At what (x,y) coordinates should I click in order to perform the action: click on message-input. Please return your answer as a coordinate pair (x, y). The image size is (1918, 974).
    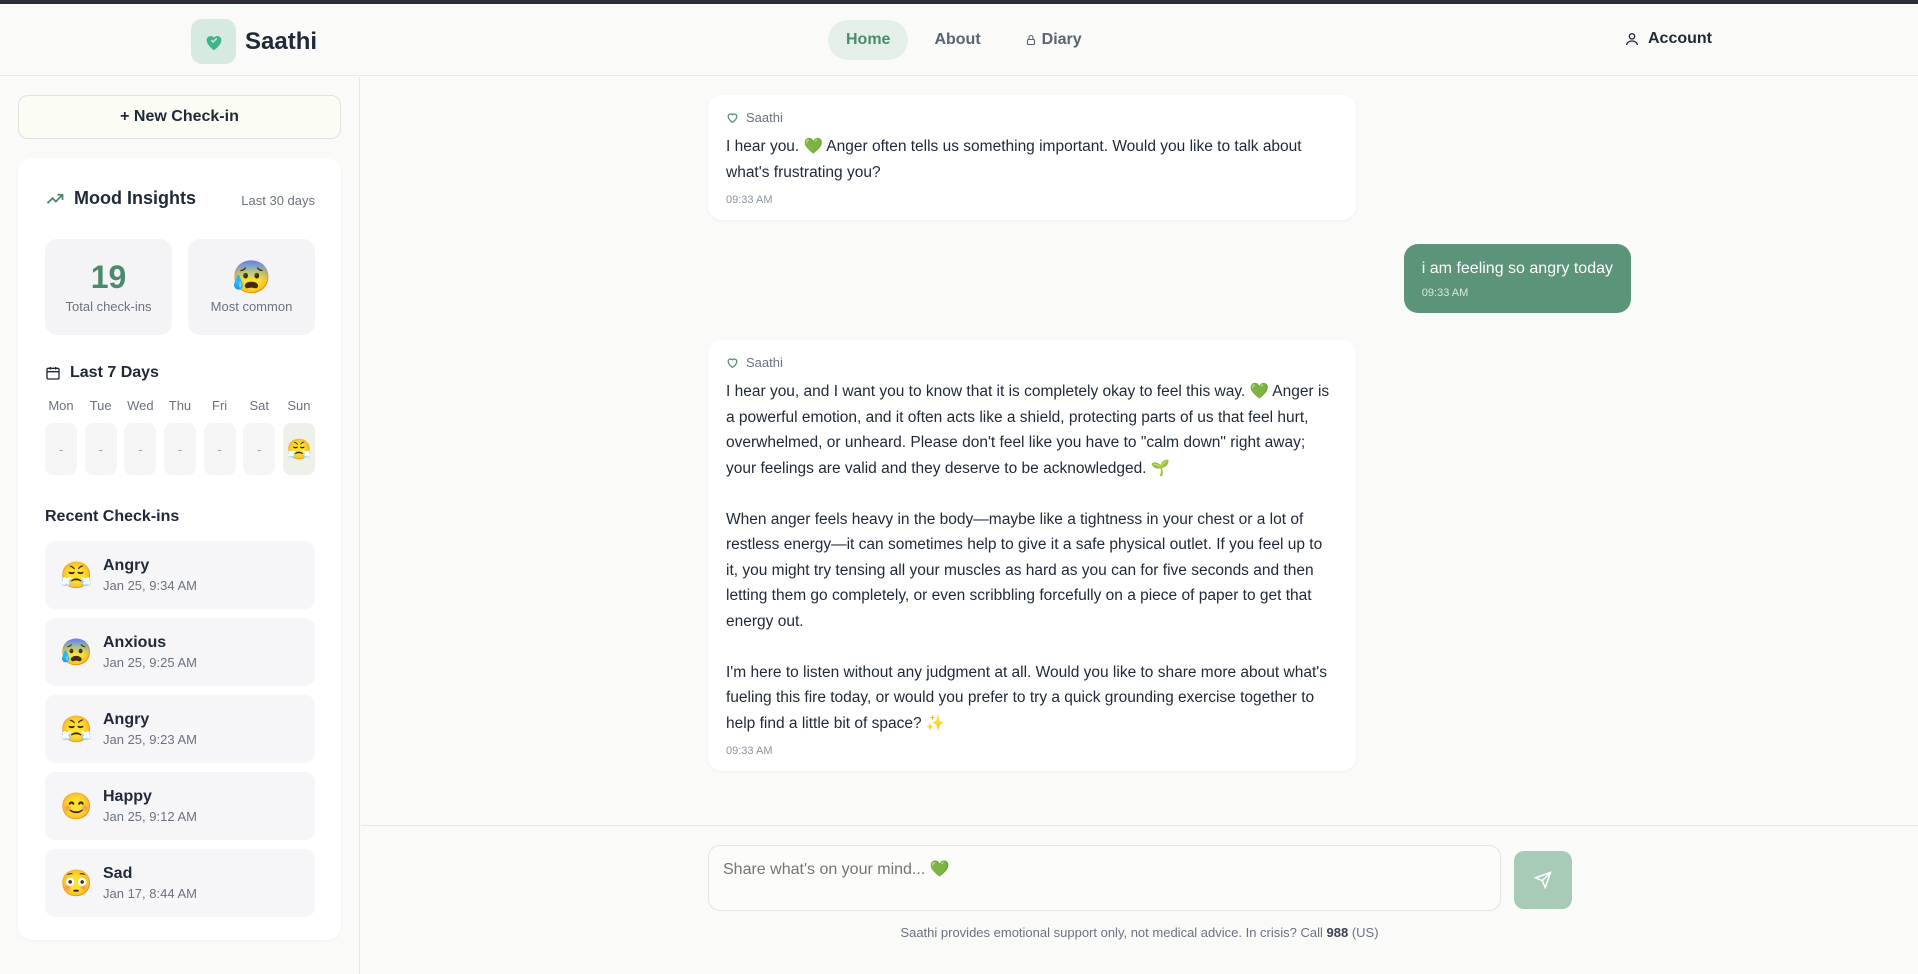
    Looking at the image, I should click on (1104, 878).